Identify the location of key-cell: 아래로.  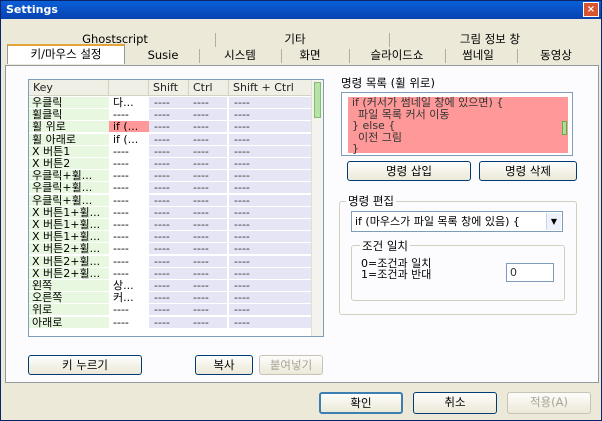
(69, 322).